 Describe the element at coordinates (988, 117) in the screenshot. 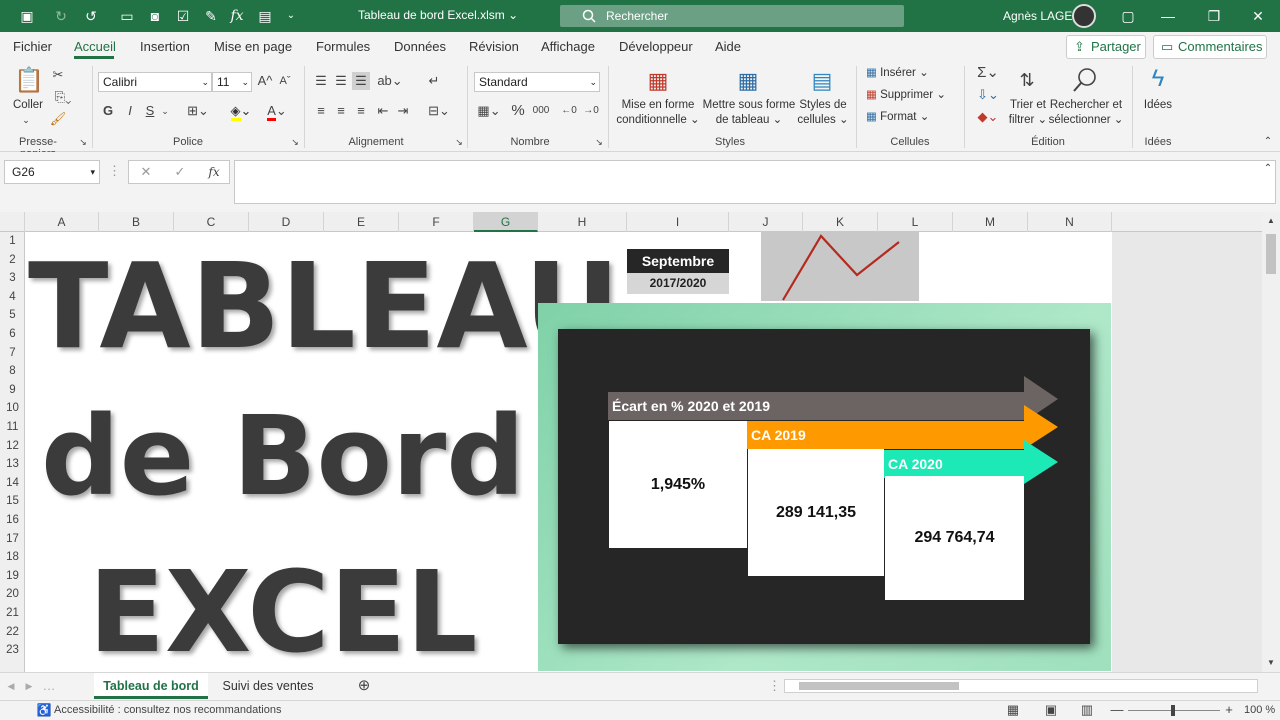

I see `clear-icon: ◆⌄` at that location.